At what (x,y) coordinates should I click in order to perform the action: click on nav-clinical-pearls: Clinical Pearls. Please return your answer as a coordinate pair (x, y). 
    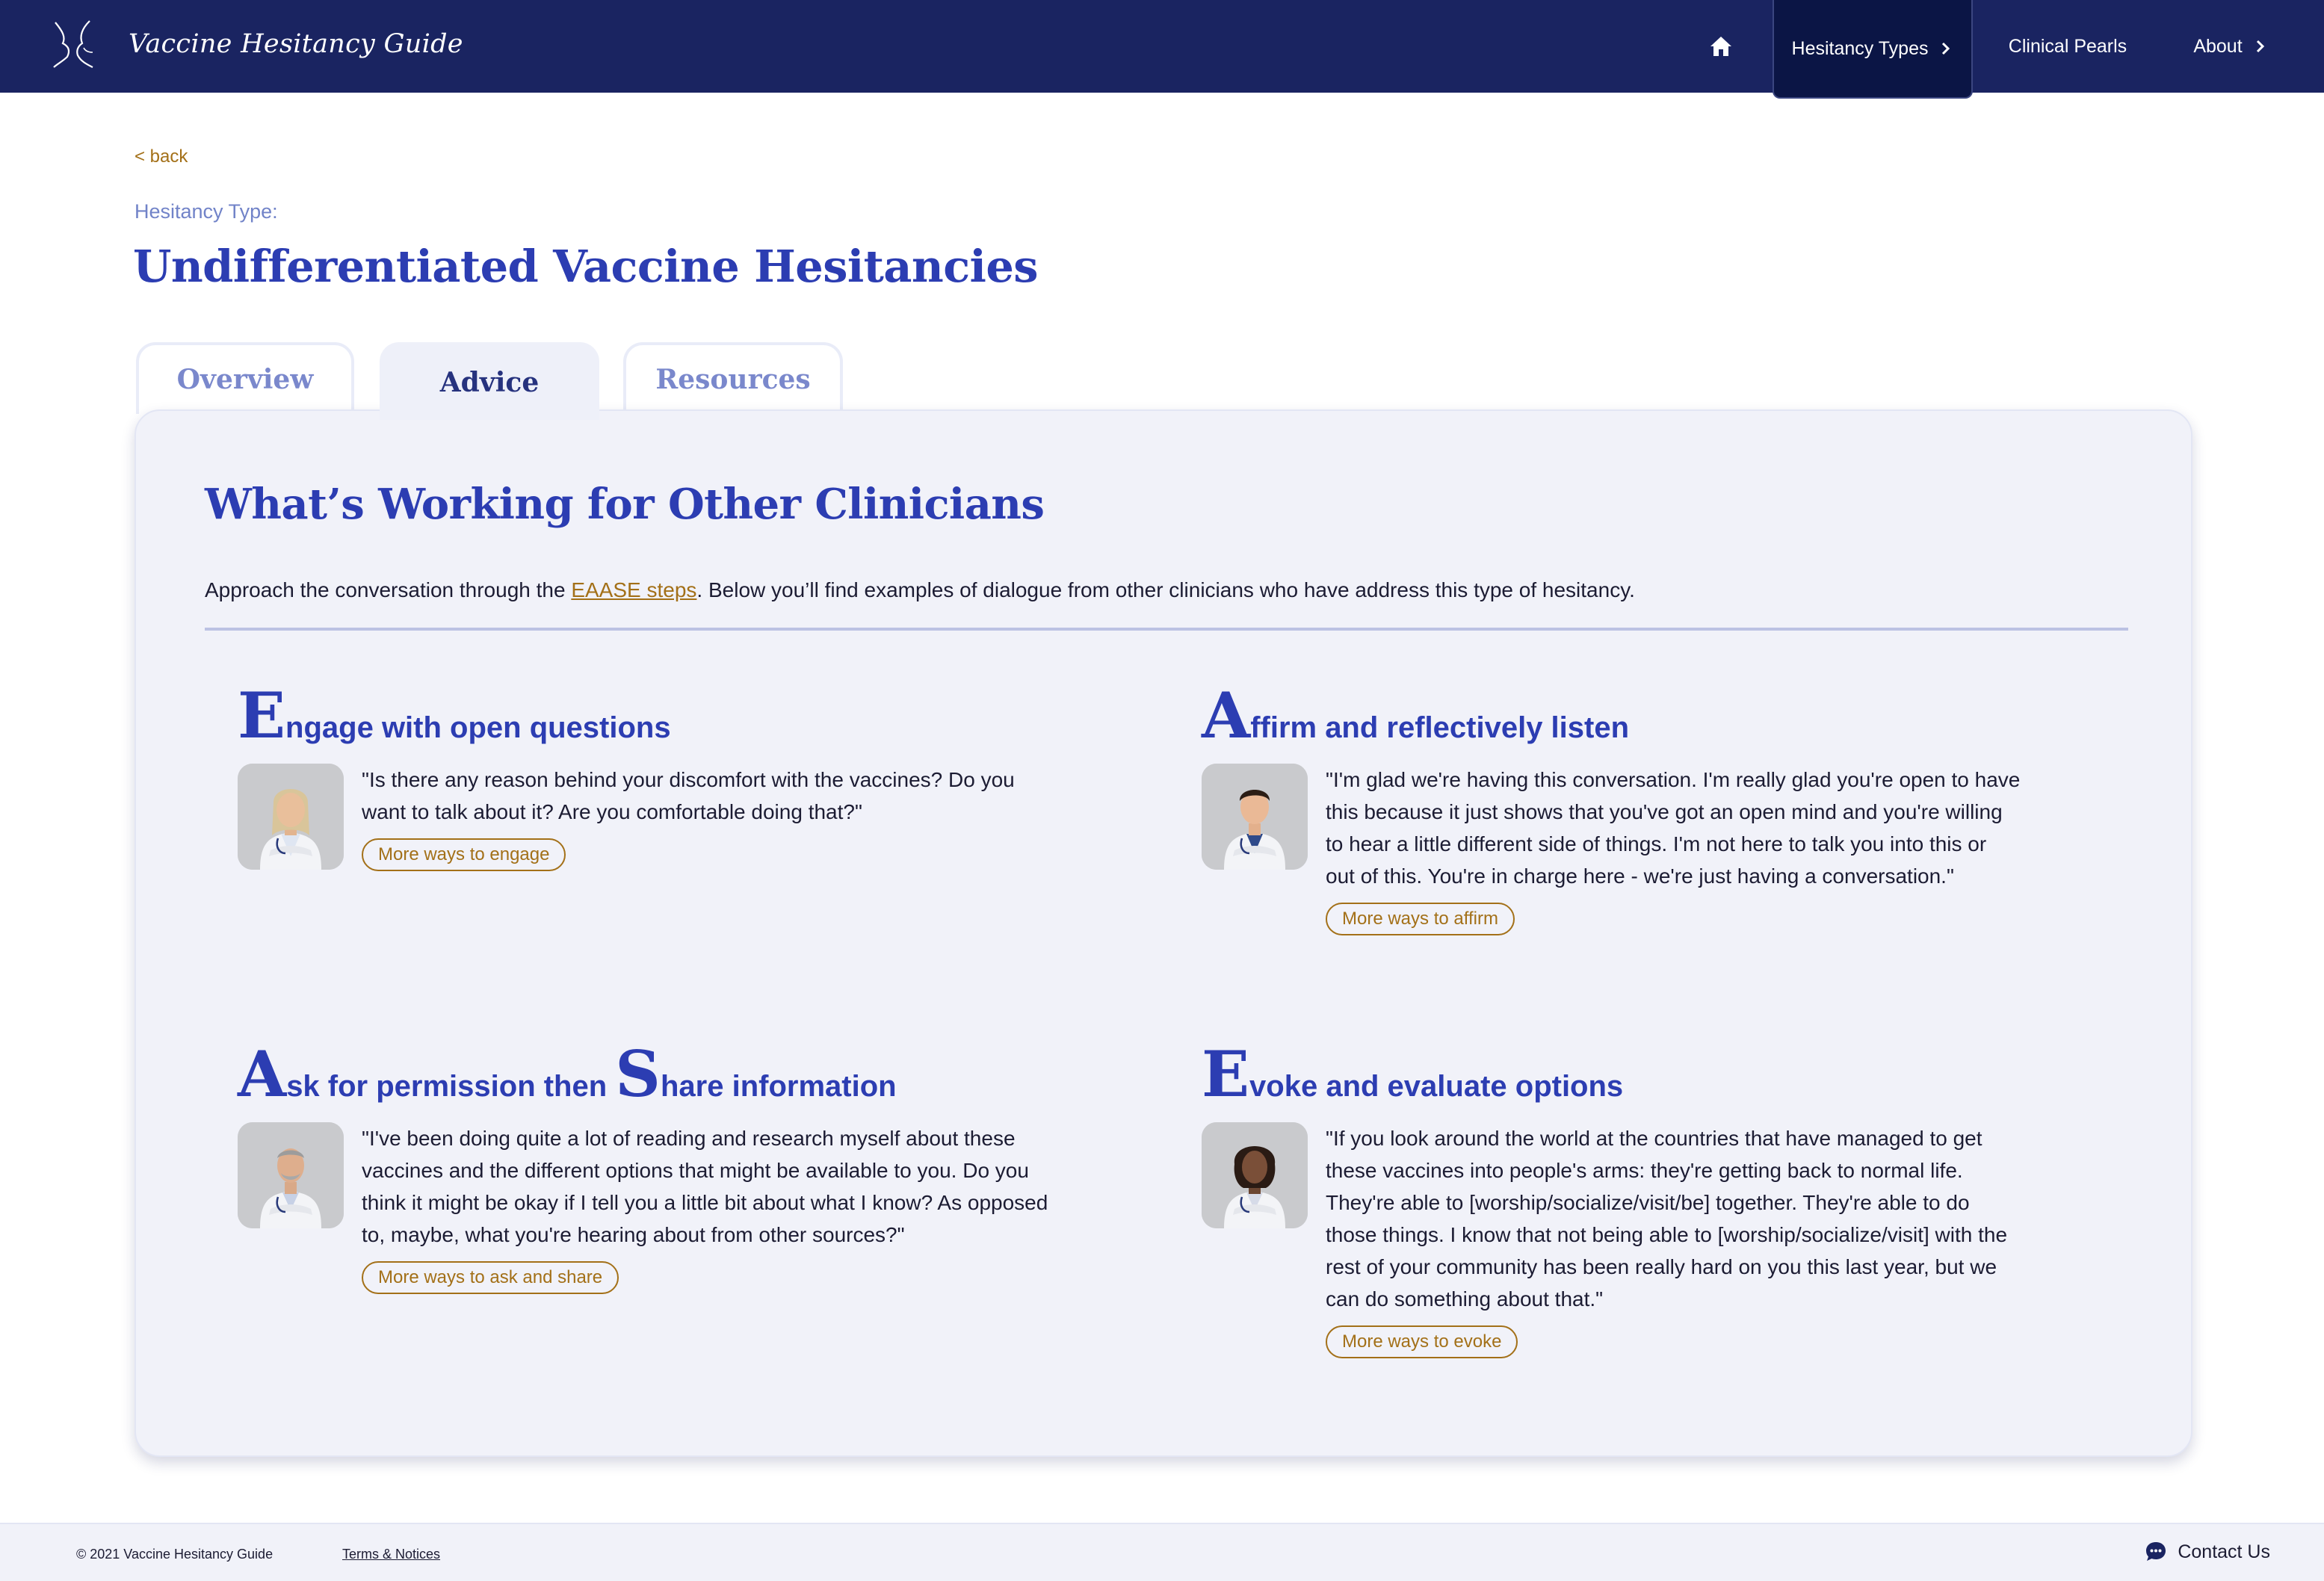
    Looking at the image, I should click on (2068, 46).